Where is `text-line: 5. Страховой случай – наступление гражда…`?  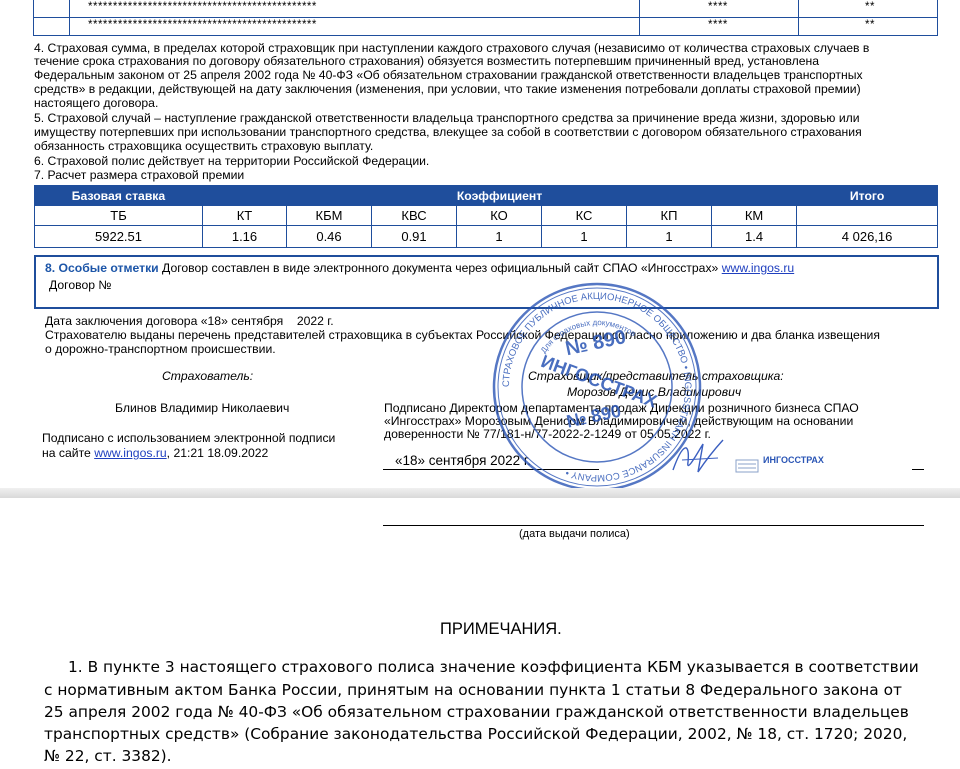
text-line: 5. Страховой случай – наступление гражда… is located at coordinates (447, 118).